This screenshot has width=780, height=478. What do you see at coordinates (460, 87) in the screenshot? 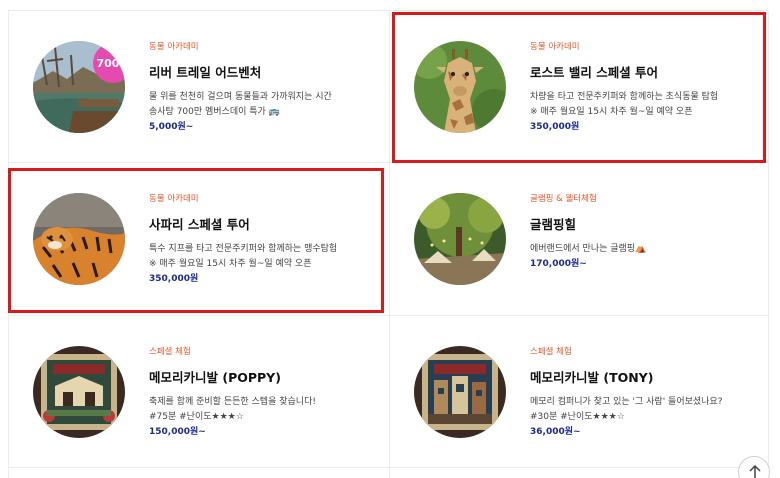
I see `giraffe-thumbnail` at bounding box center [460, 87].